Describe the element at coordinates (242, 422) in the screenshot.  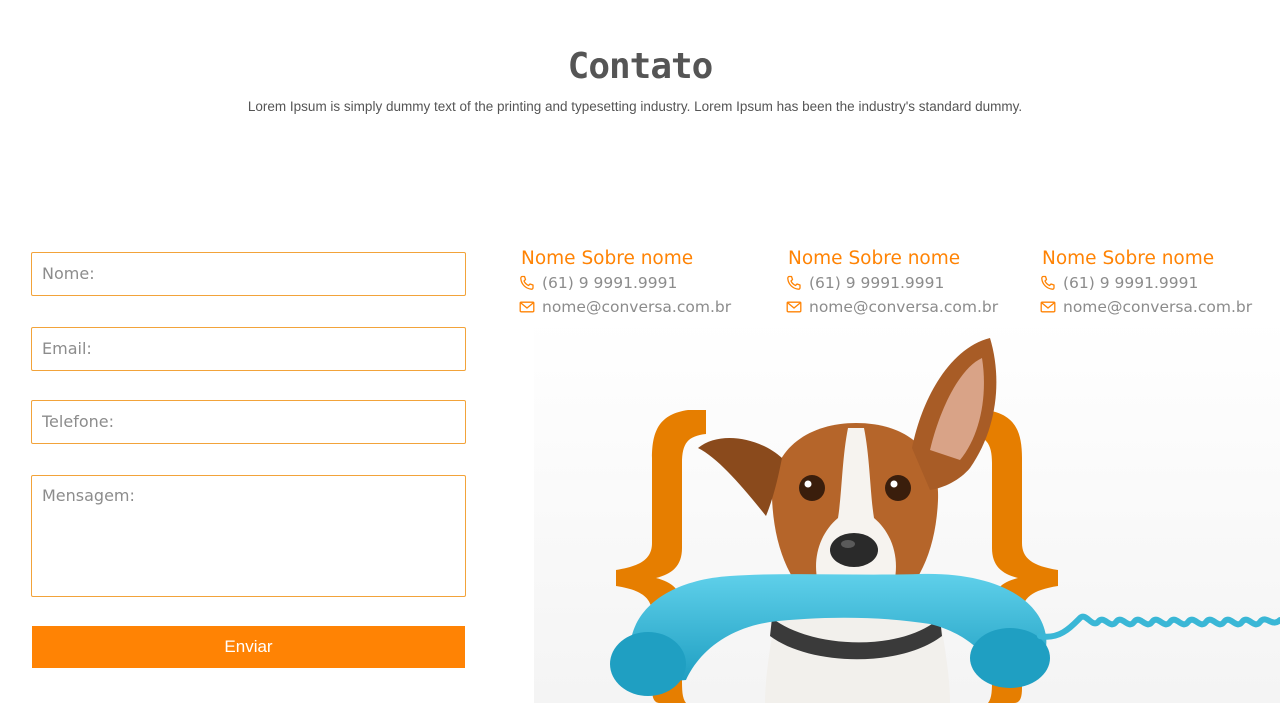
I see `telefone-input` at that location.